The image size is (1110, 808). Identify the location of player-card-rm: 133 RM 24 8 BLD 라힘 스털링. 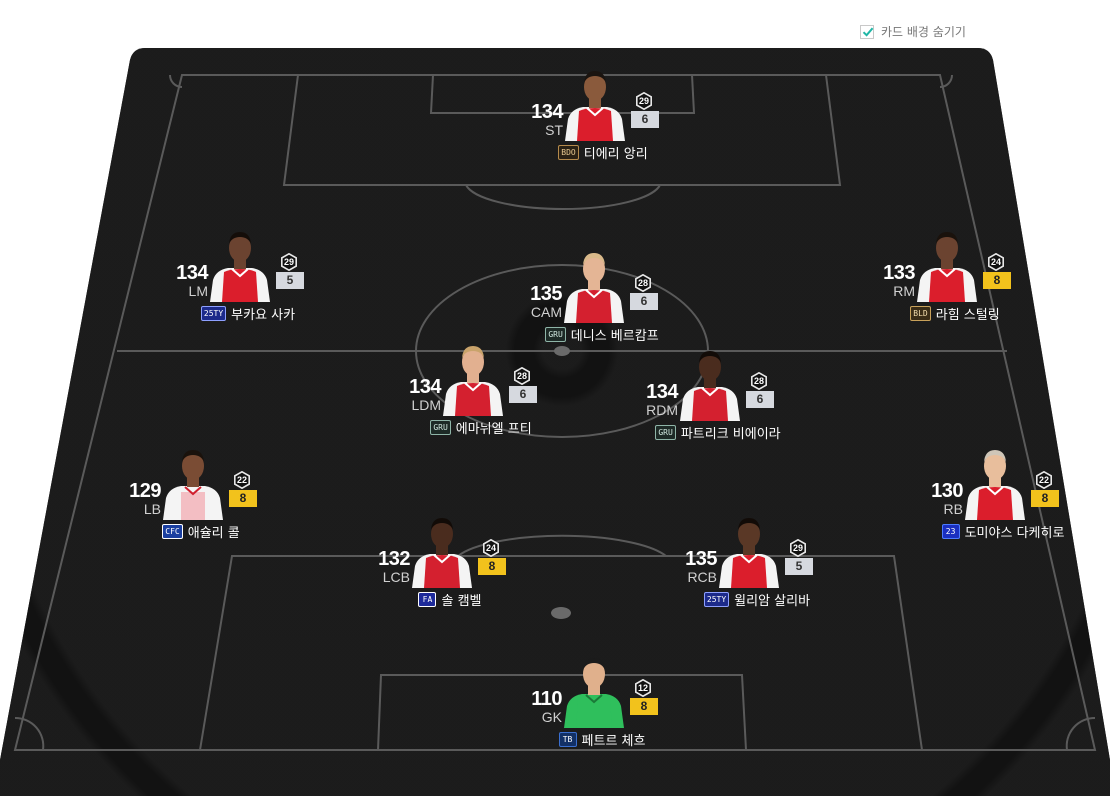
(955, 307).